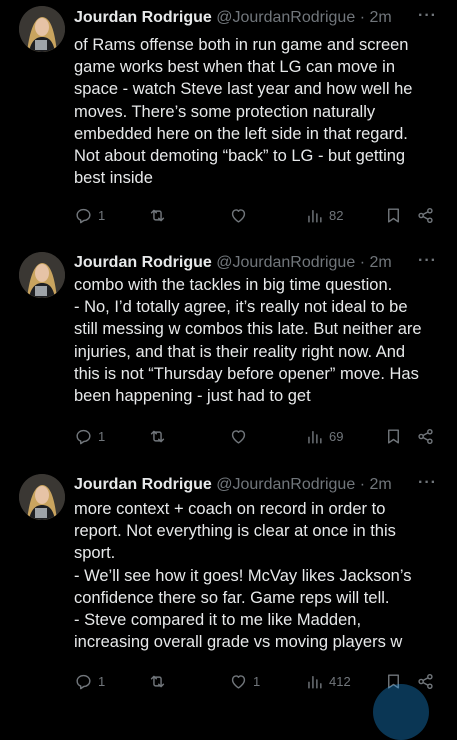 This screenshot has height=740, width=457. Describe the element at coordinates (324, 436) in the screenshot. I see `views-button: 69` at that location.